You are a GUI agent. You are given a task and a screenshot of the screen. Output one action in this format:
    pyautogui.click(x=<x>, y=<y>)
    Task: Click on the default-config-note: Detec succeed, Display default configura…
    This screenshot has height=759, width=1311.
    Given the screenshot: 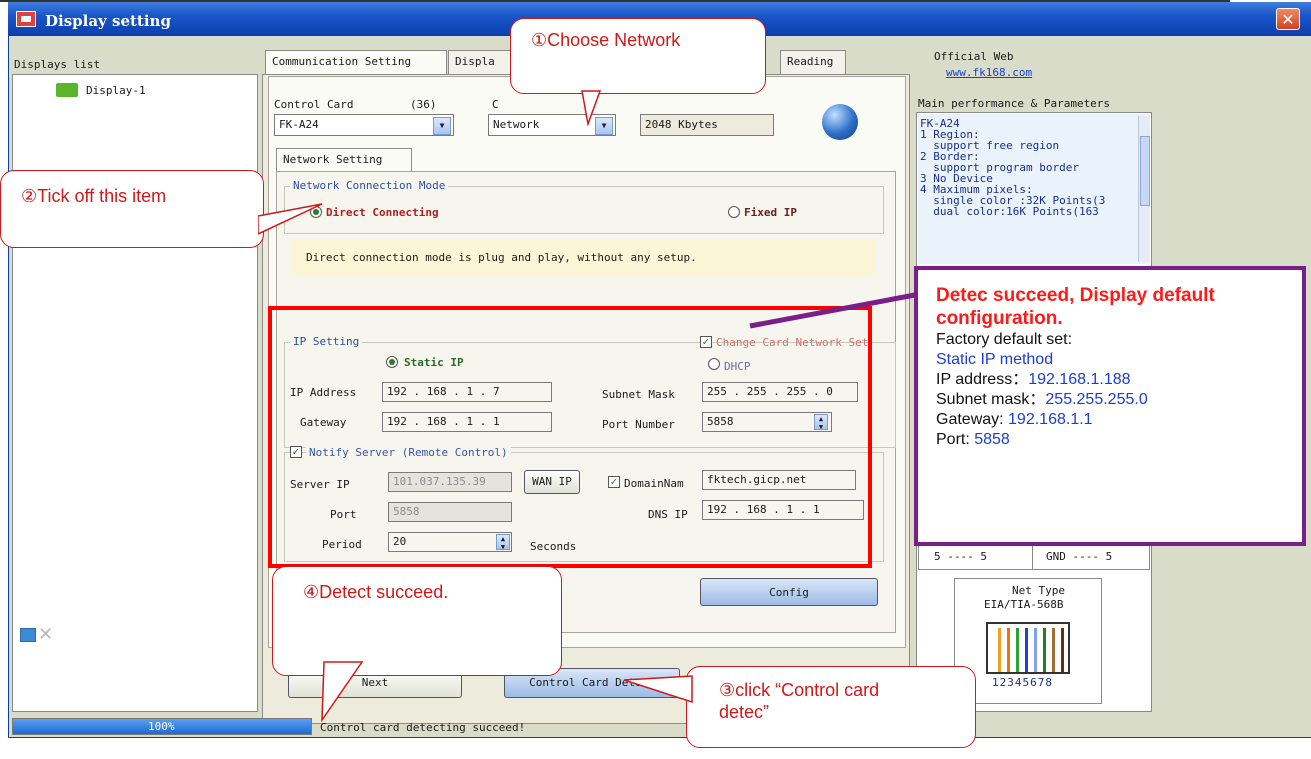 What is the action you would take?
    pyautogui.click(x=1110, y=406)
    